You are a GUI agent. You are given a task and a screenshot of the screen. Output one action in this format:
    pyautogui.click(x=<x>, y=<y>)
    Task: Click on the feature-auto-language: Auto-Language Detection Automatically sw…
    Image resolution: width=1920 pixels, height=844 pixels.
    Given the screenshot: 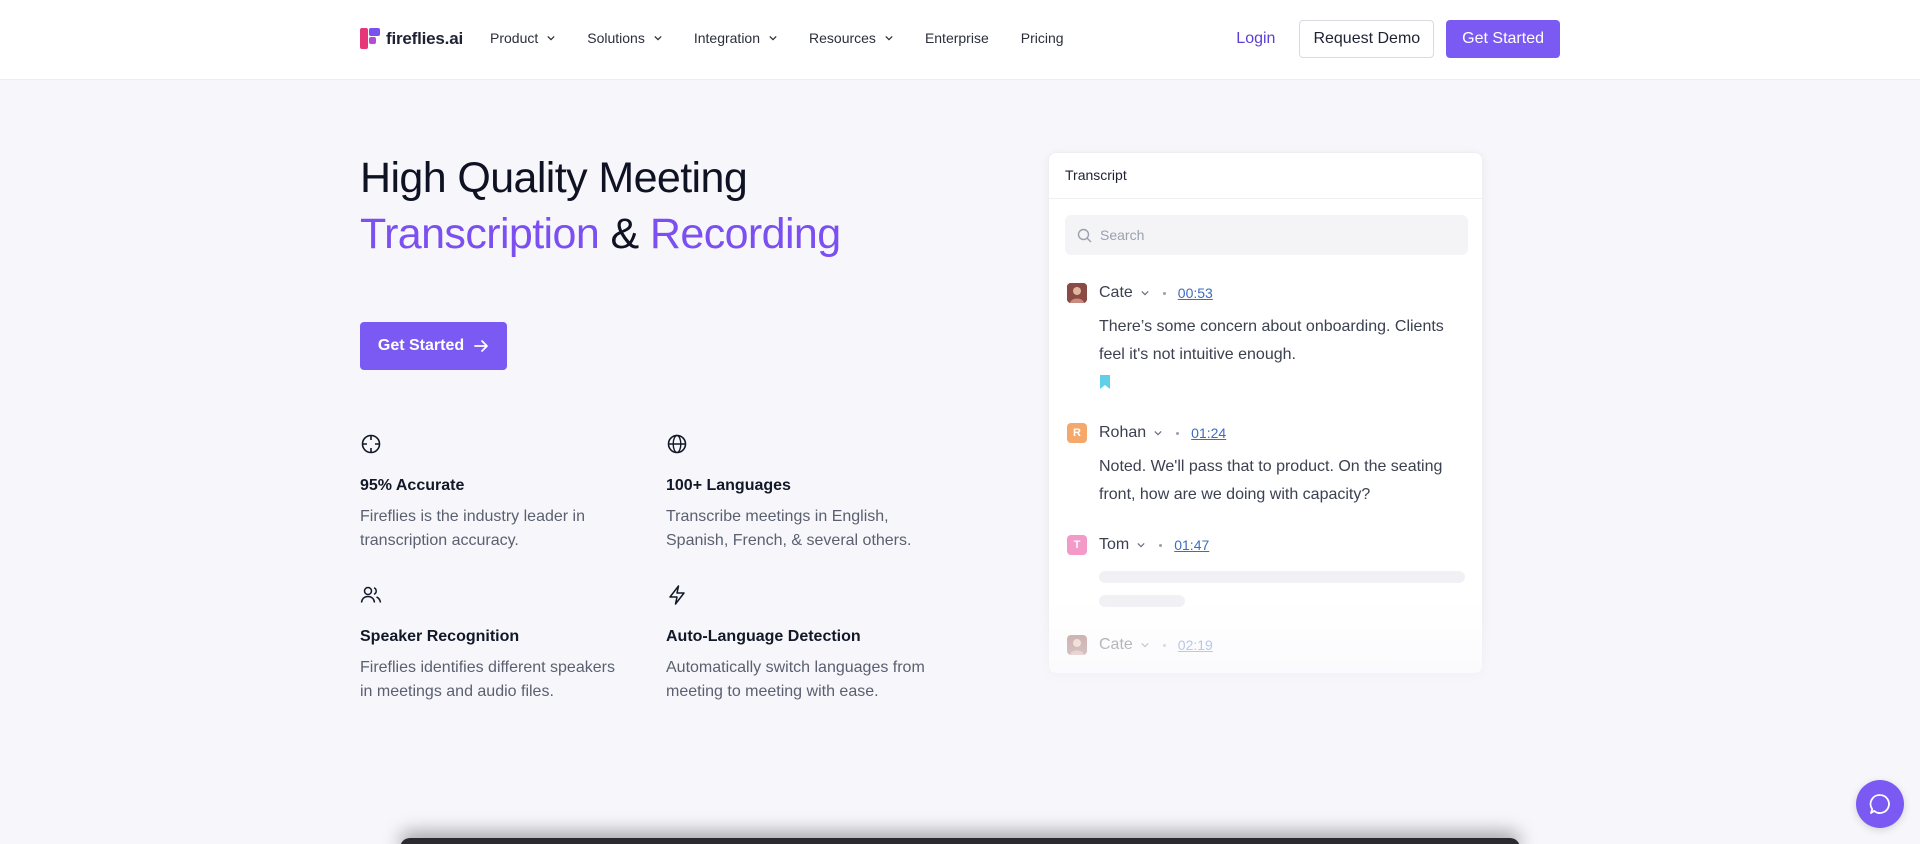 What is the action you would take?
    pyautogui.click(x=801, y=644)
    